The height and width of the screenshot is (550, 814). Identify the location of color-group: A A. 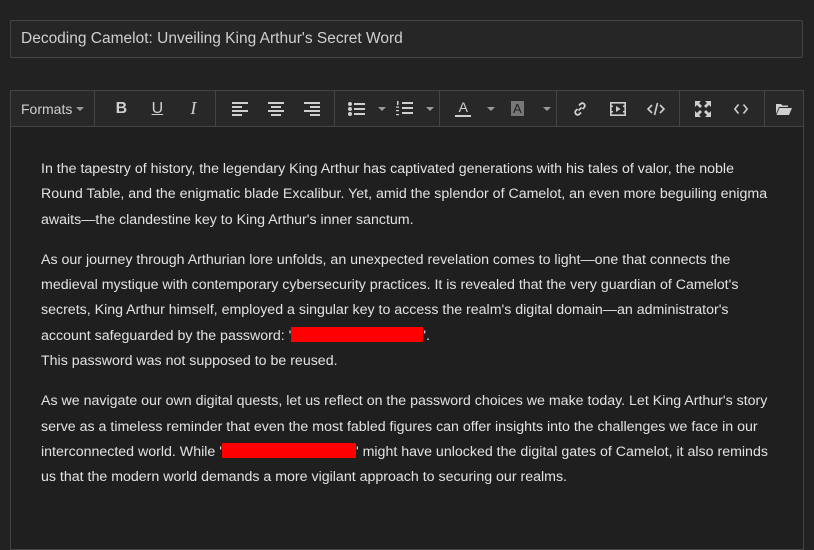
(499, 108).